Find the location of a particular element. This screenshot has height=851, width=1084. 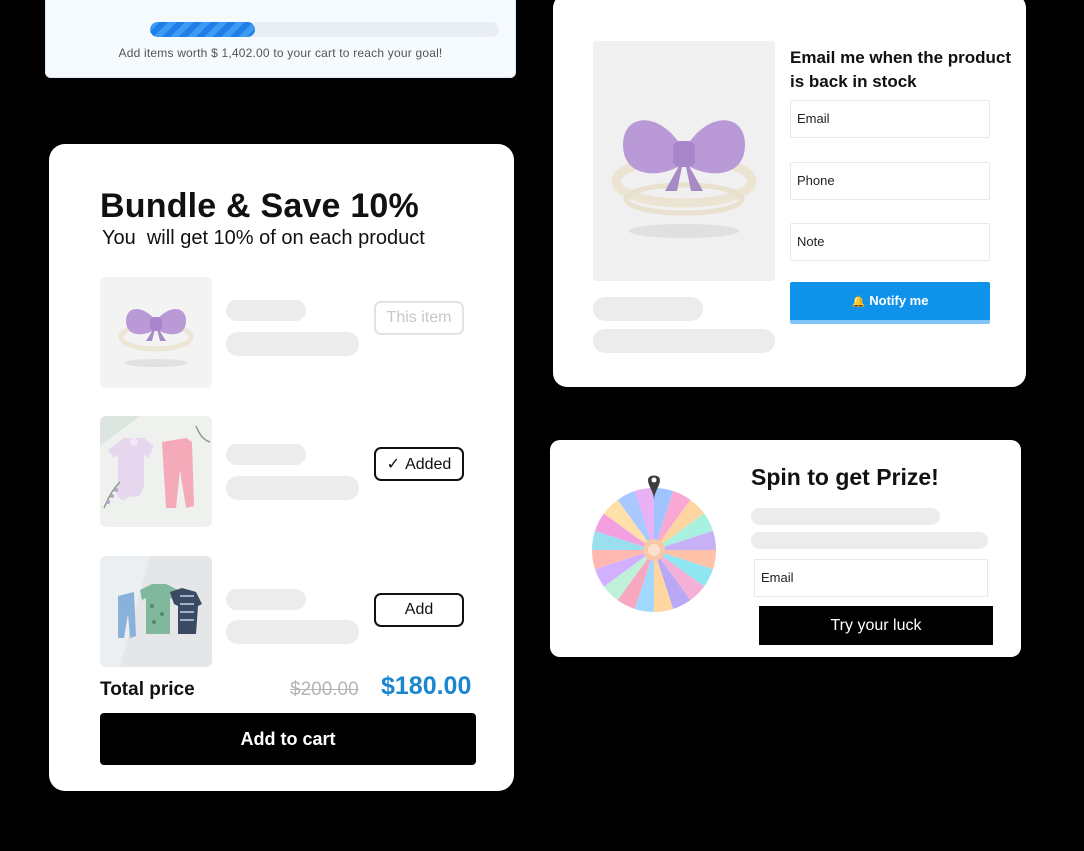

add-button: Add is located at coordinates (419, 610).